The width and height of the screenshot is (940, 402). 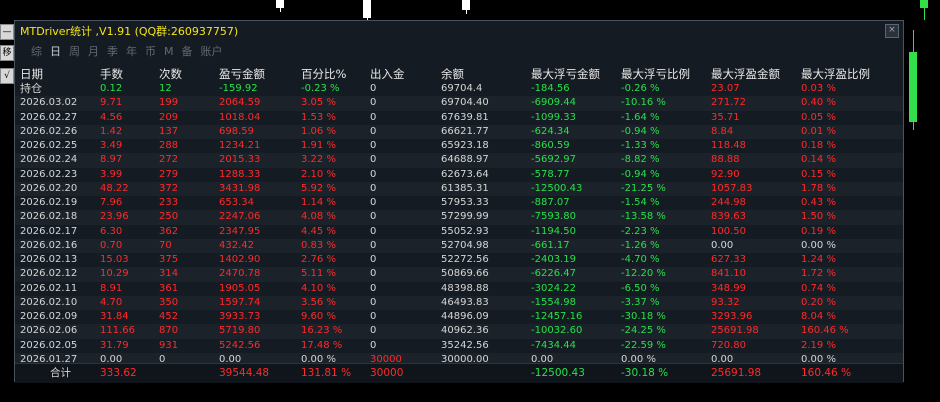 What do you see at coordinates (74, 51) in the screenshot?
I see `tab-2: 周` at bounding box center [74, 51].